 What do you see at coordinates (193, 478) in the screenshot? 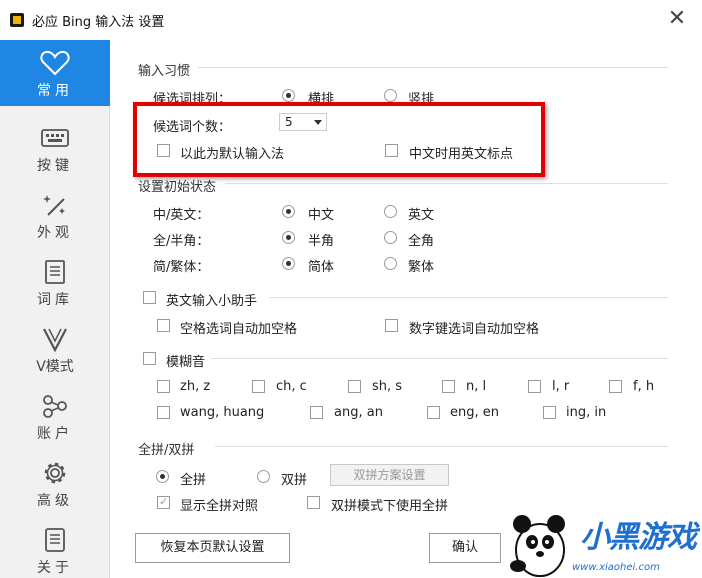
I see `full-pinyin-label: 全拼` at bounding box center [193, 478].